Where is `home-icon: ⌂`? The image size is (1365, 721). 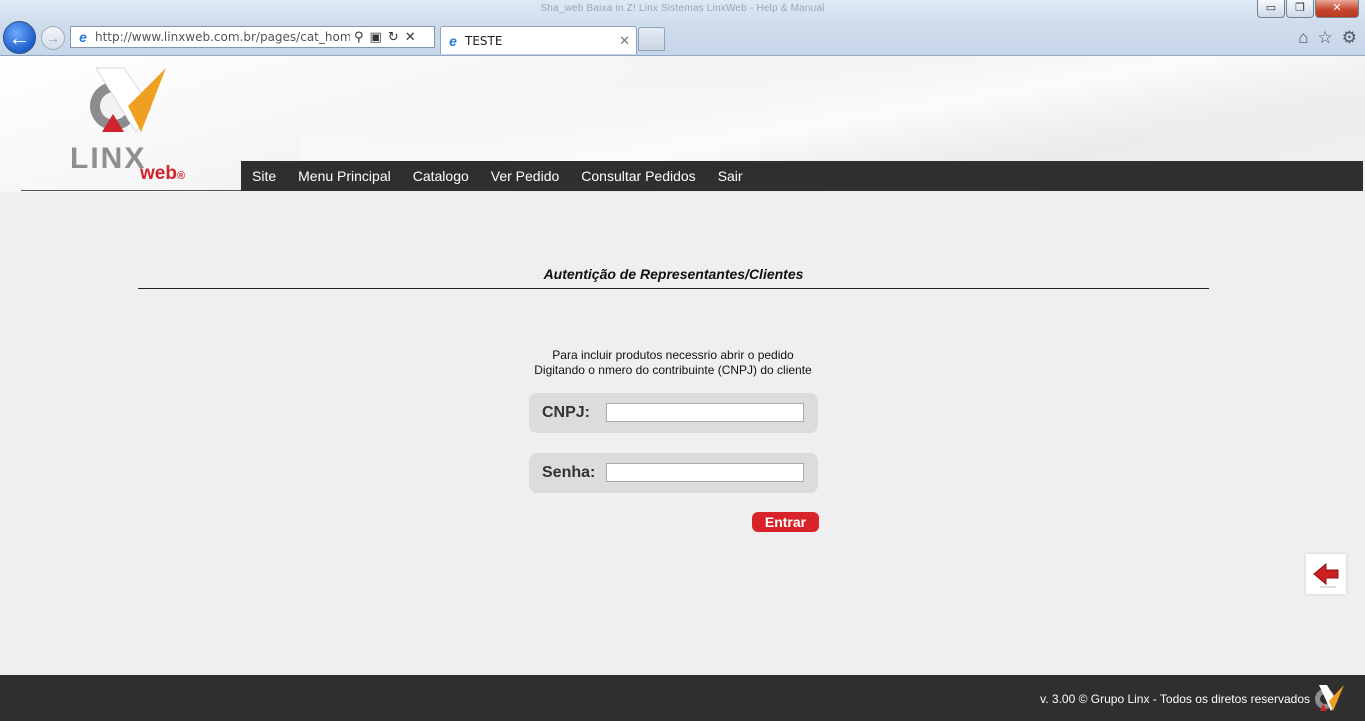
home-icon: ⌂ is located at coordinates (1303, 38).